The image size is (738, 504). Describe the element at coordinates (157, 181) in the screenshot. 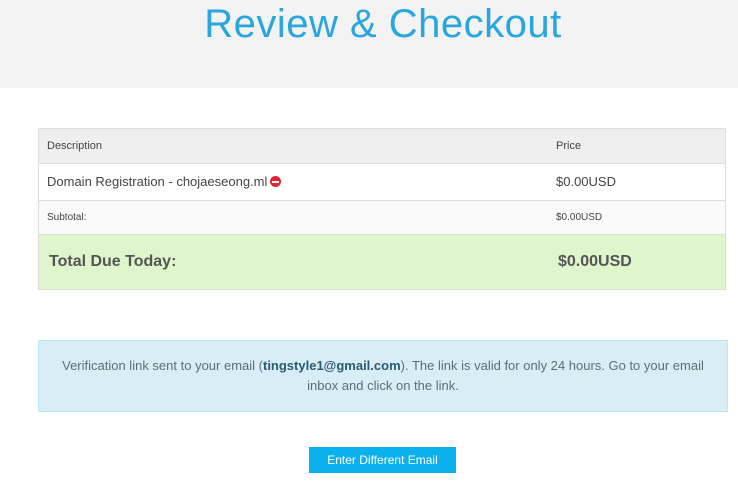

I see `item-description: Domain Registration - chojaeseong.ml` at that location.